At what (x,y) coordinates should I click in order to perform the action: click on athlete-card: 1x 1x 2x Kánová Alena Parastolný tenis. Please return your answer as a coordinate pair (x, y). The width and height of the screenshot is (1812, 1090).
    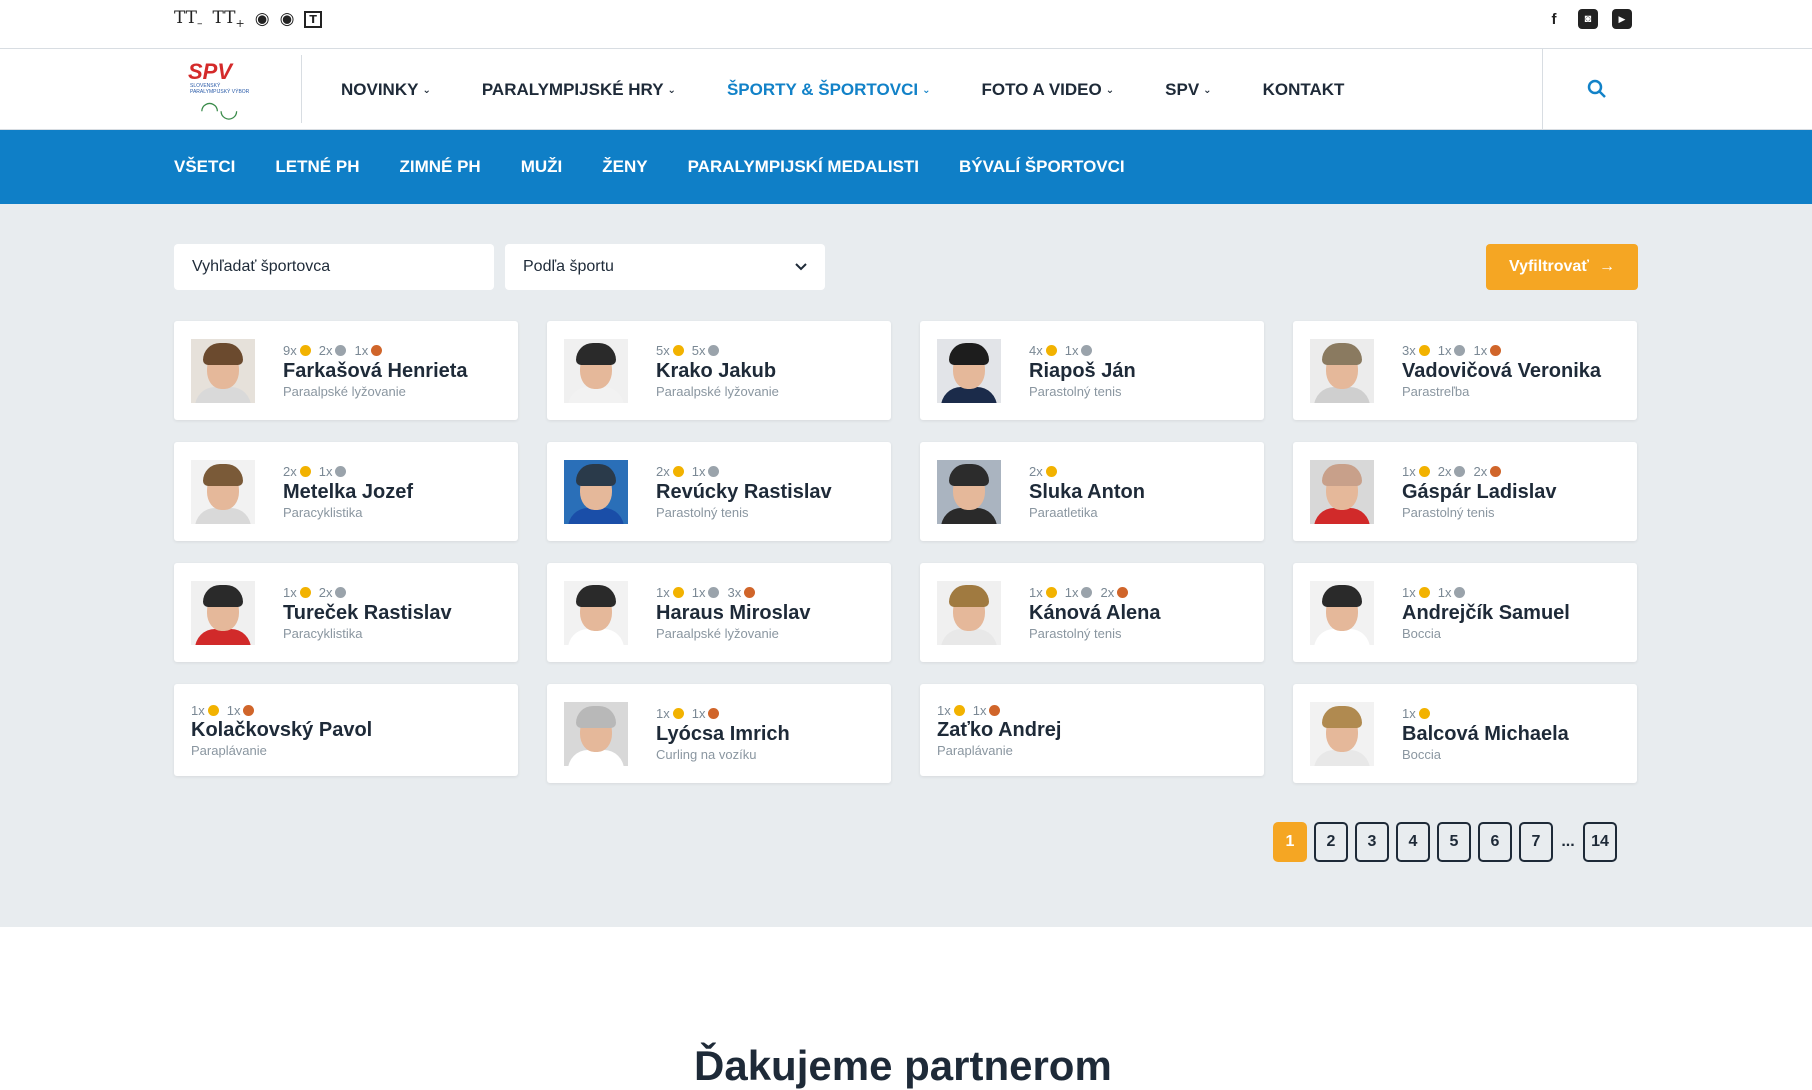
    Looking at the image, I should click on (1092, 612).